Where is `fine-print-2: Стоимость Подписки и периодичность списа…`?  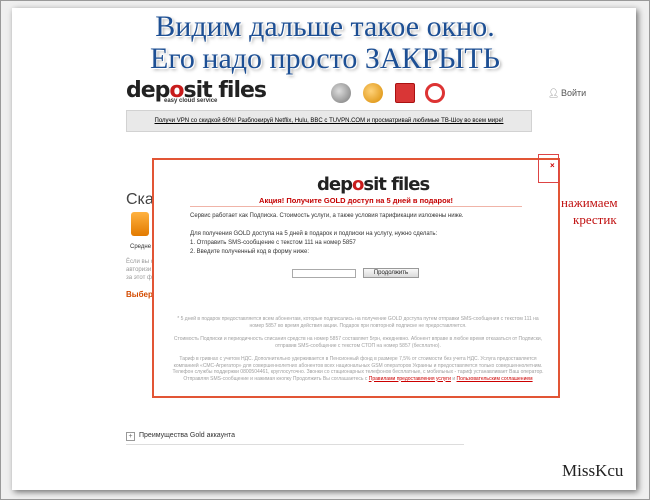
fine-print-2: Стоимость Подписки и периодичность списа… is located at coordinates (358, 342).